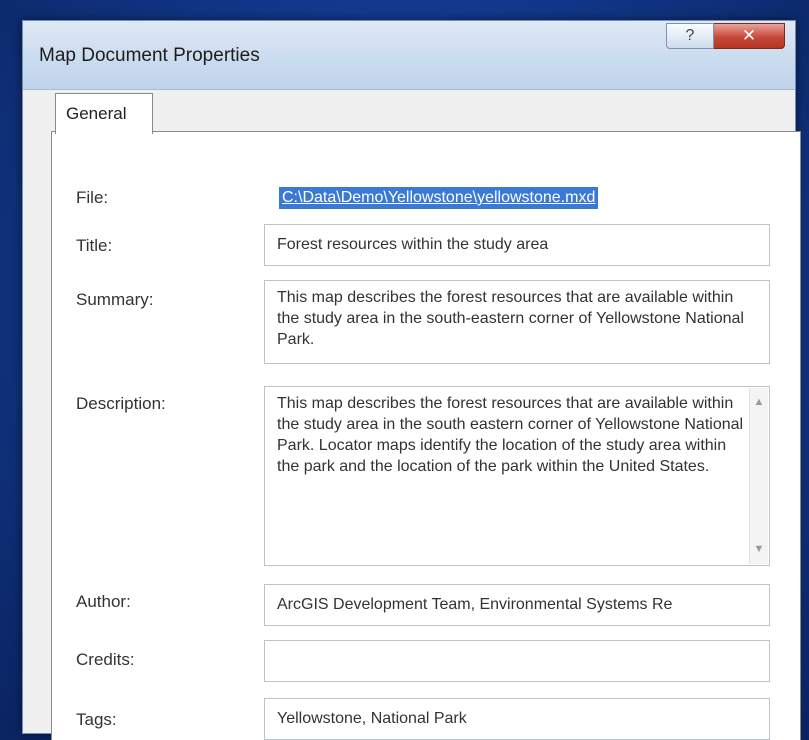 The width and height of the screenshot is (809, 740). Describe the element at coordinates (759, 549) in the screenshot. I see `scroll-down-icon: ▼` at that location.